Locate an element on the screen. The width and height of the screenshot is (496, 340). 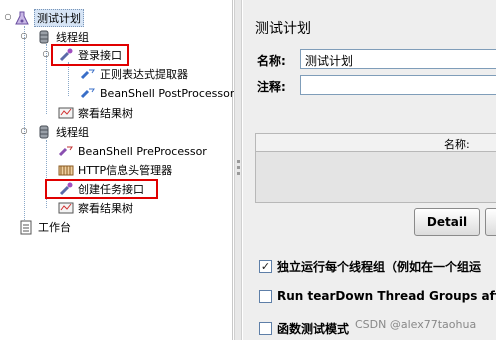
tree-node-workbench: 工作台 is located at coordinates (44, 227).